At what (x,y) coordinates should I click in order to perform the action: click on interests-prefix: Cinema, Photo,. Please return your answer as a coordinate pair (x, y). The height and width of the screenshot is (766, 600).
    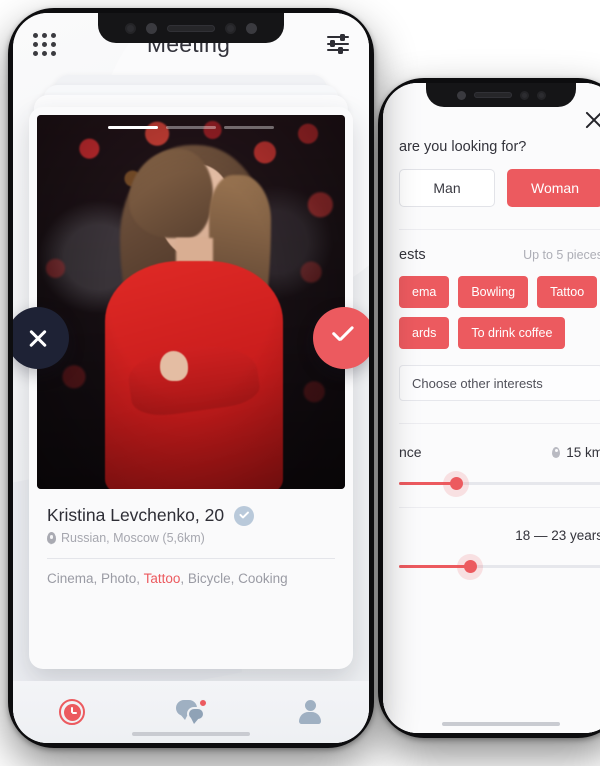
    Looking at the image, I should click on (95, 578).